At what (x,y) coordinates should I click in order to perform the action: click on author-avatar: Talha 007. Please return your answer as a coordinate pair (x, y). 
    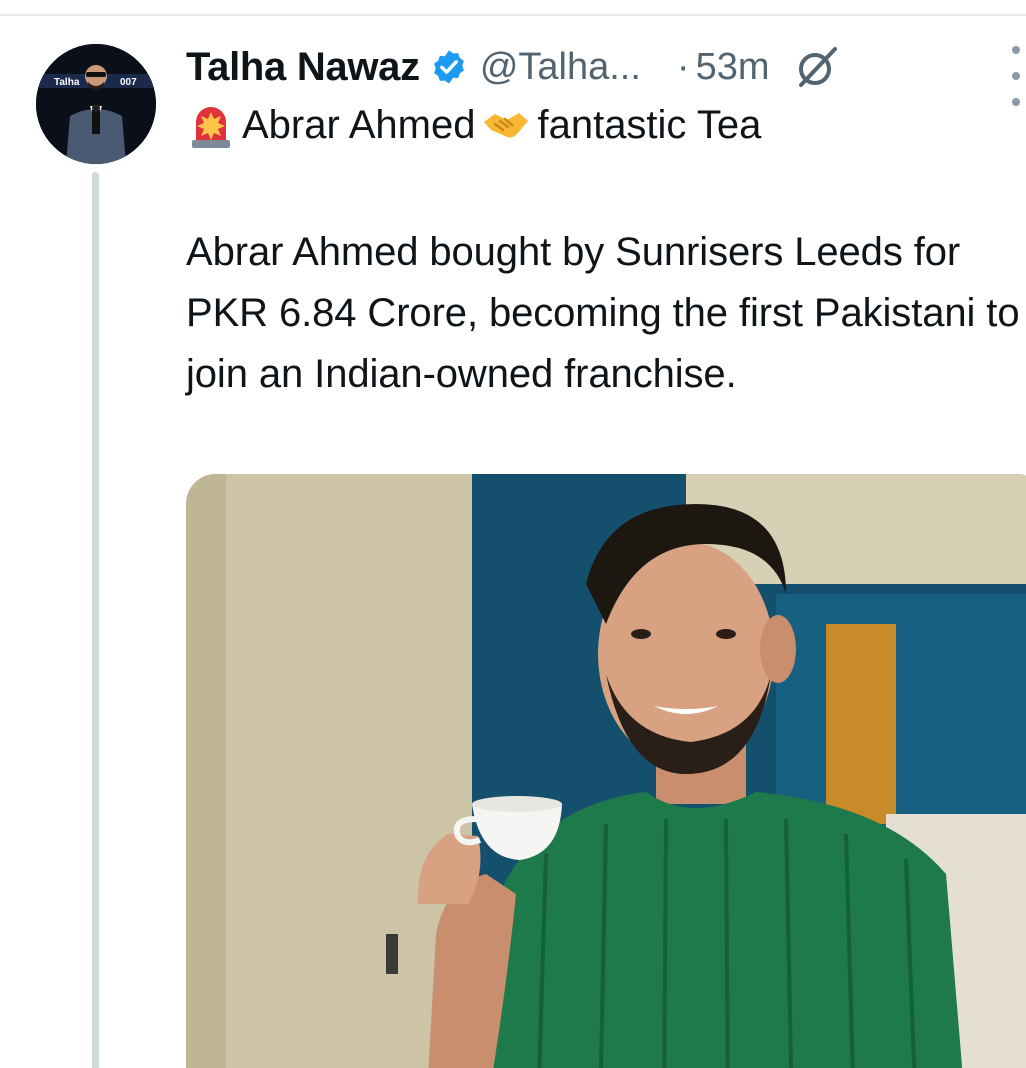
    Looking at the image, I should click on (96, 104).